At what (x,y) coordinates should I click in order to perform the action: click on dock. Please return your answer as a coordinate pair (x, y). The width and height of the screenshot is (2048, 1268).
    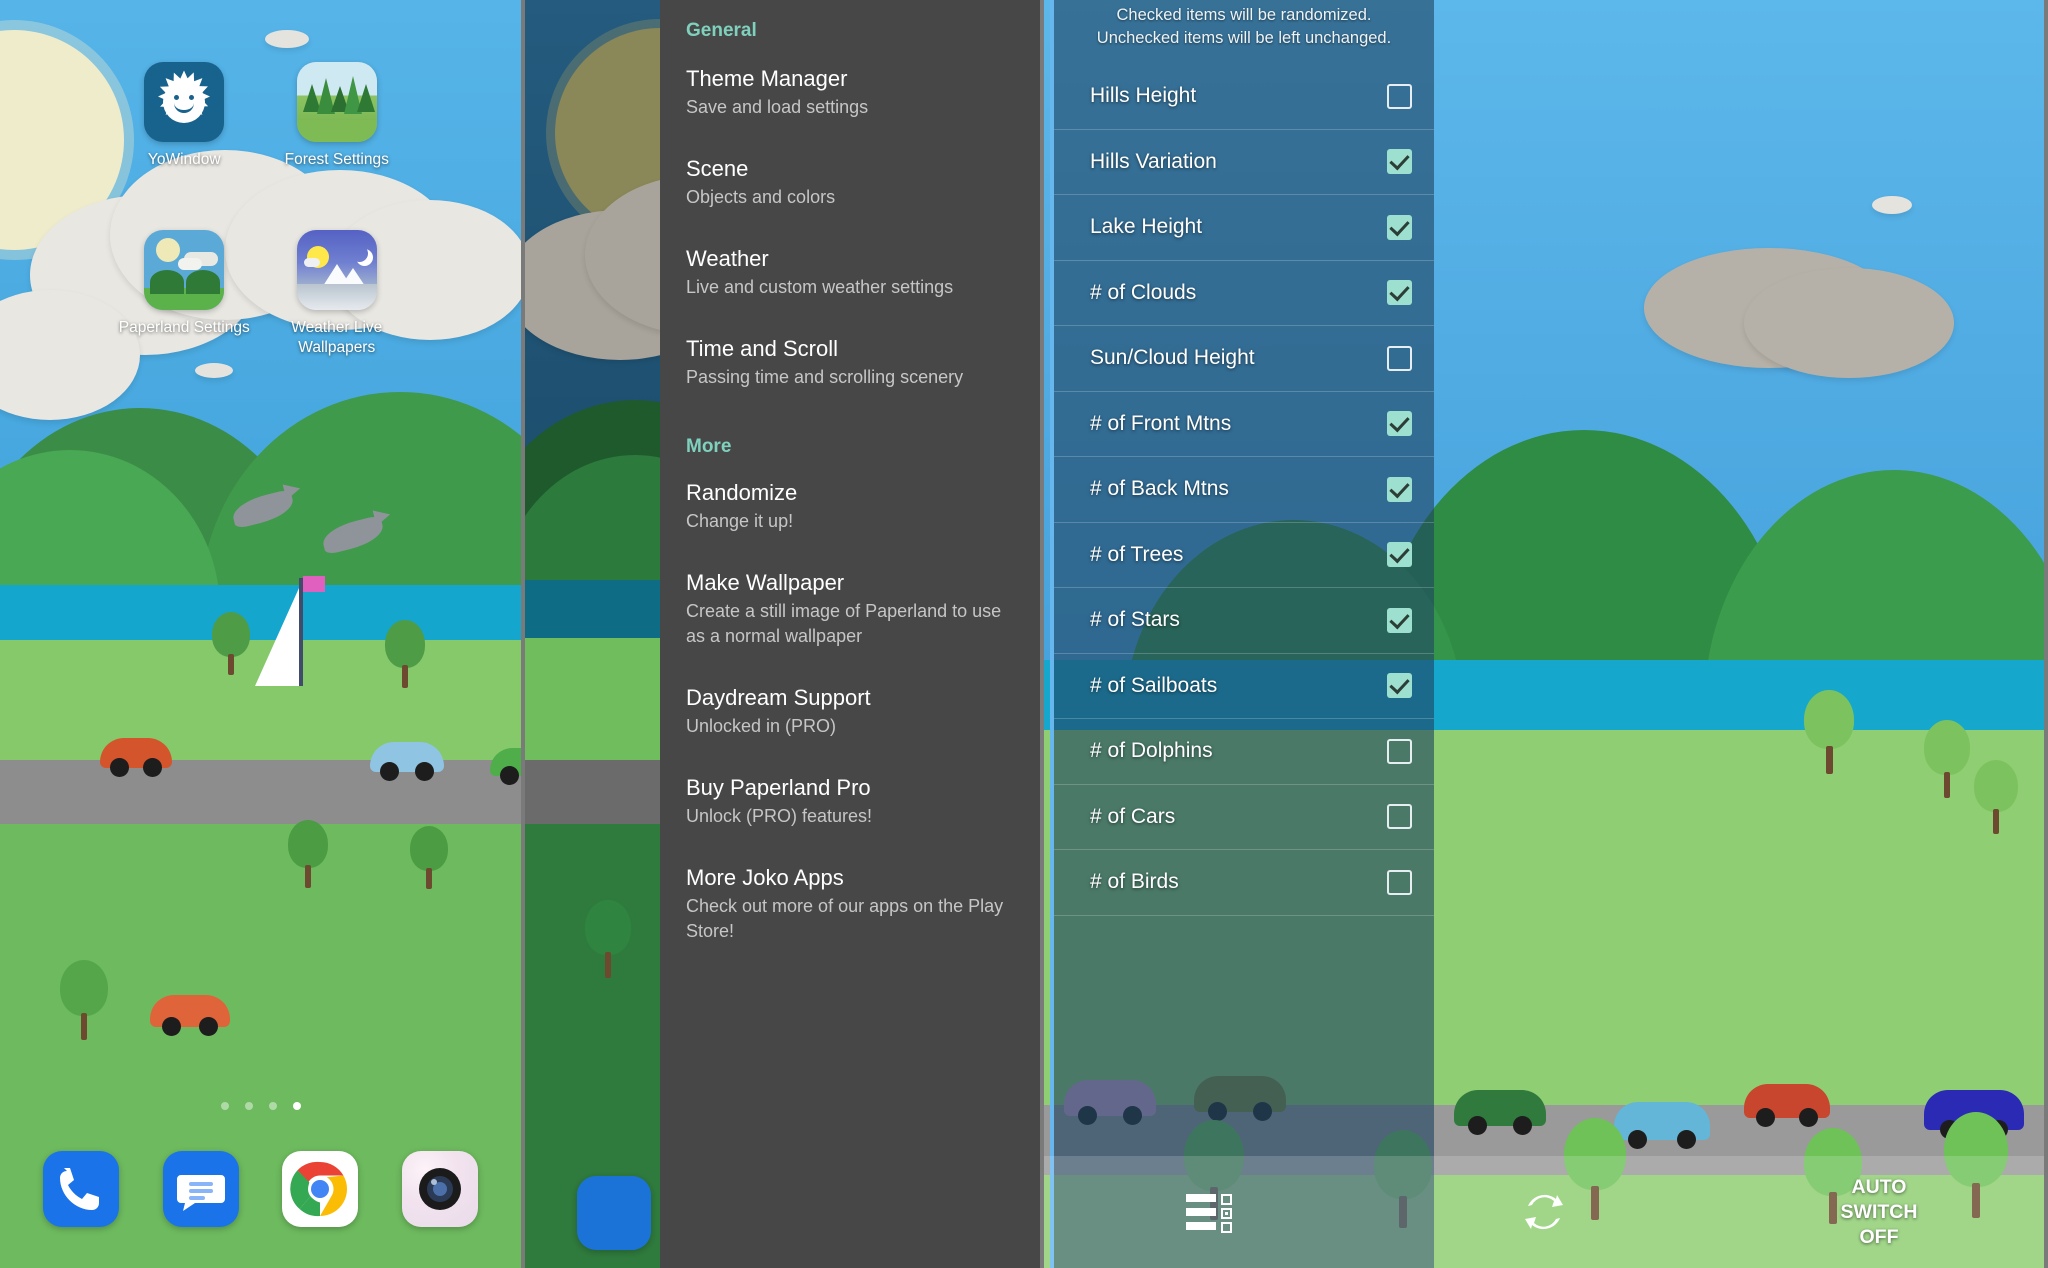
    Looking at the image, I should click on (260, 1189).